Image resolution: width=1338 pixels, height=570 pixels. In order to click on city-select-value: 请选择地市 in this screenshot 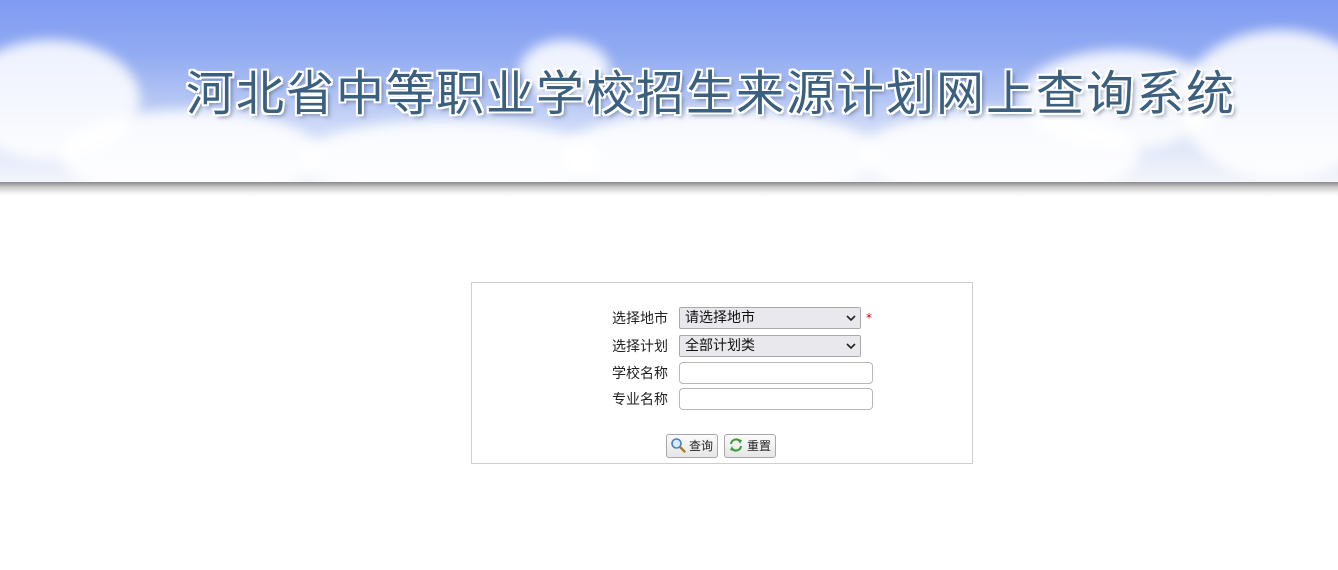, I will do `click(720, 318)`.